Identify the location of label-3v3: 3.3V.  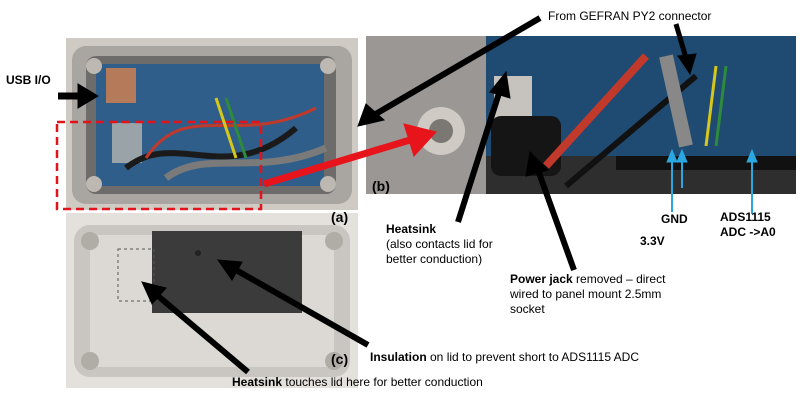
(652, 241).